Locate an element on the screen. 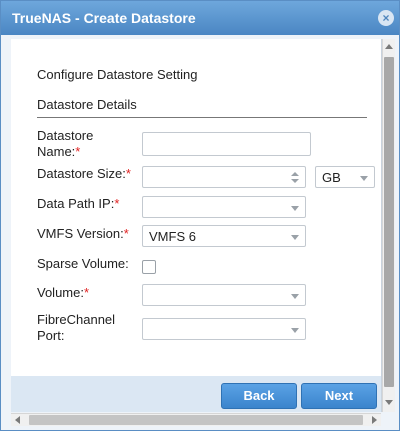  vertical-scrollbar is located at coordinates (388, 225).